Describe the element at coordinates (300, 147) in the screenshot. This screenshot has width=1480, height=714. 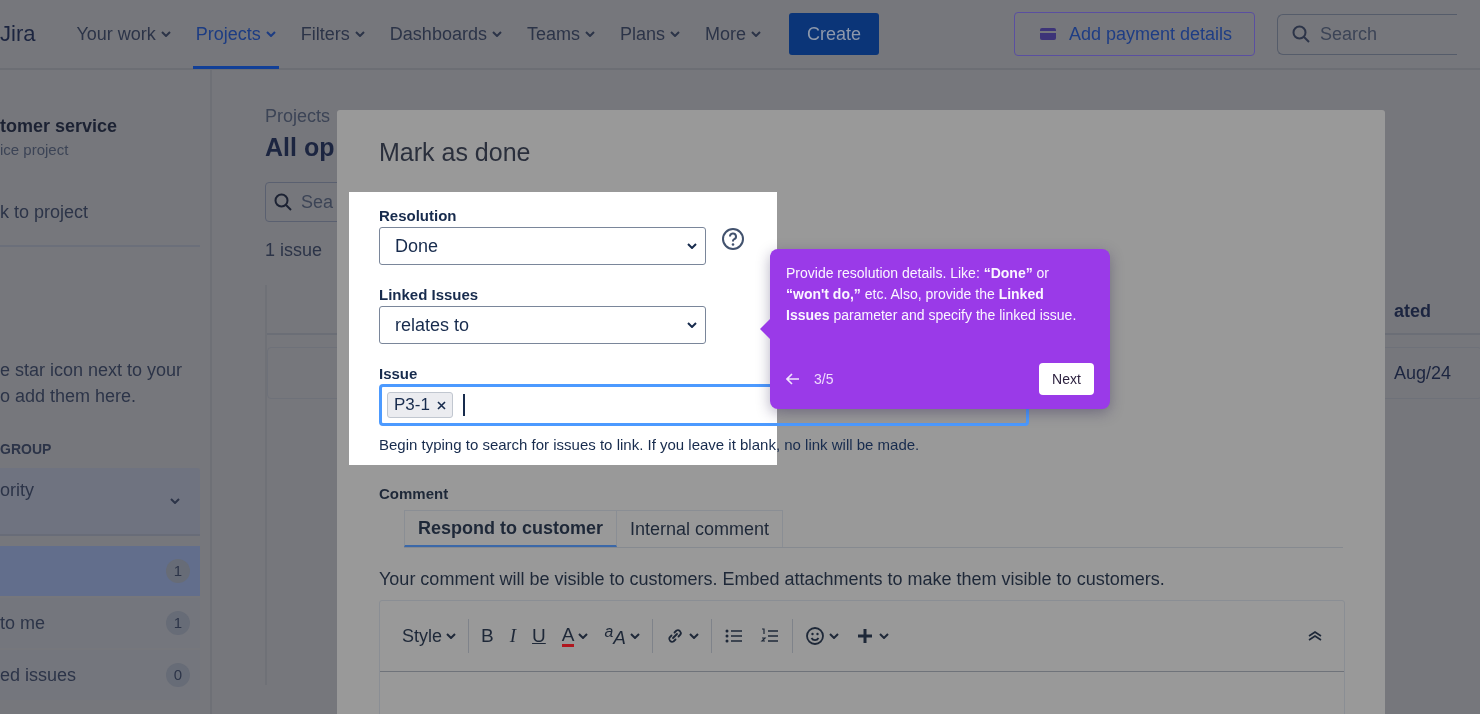
I see `page-title: All op` at that location.